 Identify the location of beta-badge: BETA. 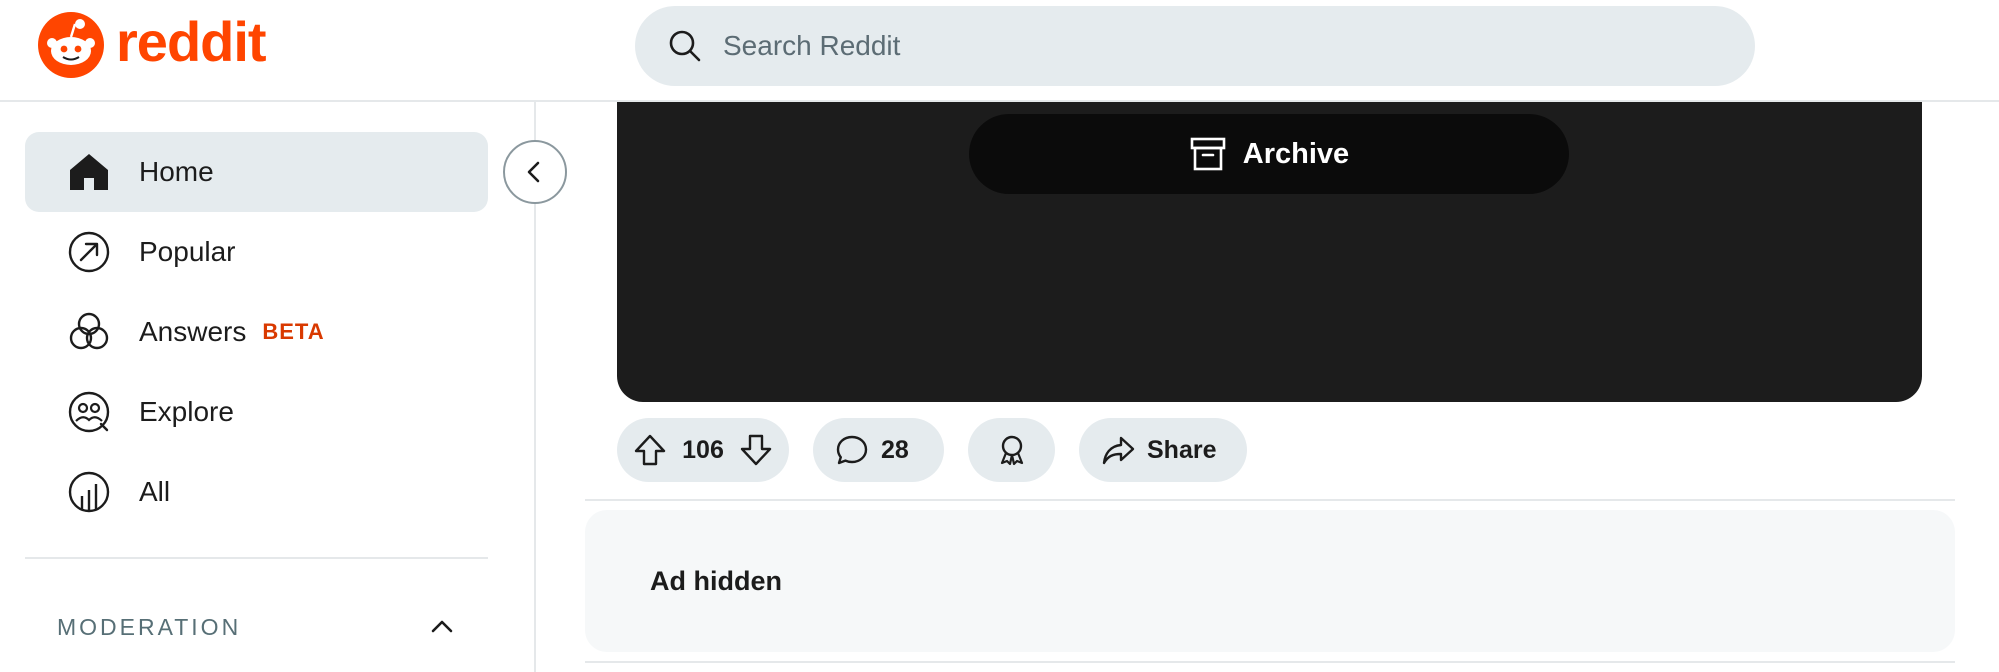
(293, 331).